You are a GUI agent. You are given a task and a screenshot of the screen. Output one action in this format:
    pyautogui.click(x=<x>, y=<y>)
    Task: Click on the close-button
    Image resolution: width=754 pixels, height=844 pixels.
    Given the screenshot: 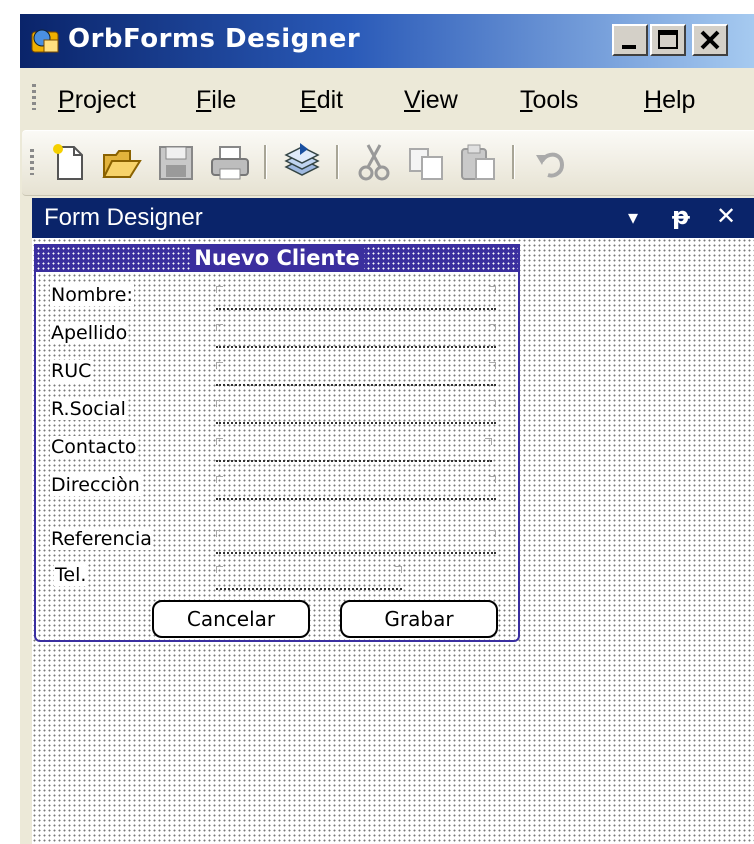 What is the action you would take?
    pyautogui.click(x=710, y=40)
    